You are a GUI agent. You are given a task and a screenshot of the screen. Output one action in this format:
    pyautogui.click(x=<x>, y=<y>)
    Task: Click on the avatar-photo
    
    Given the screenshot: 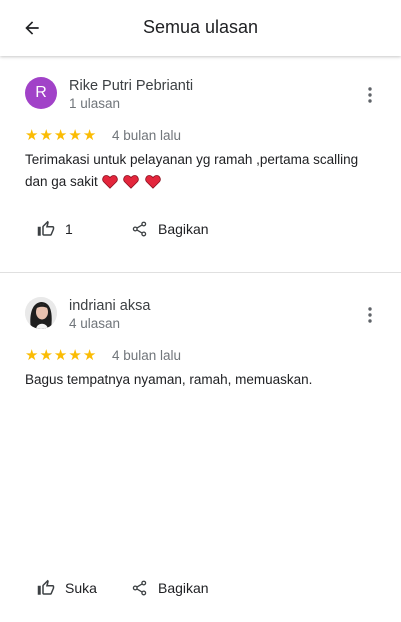 What is the action you would take?
    pyautogui.click(x=41, y=313)
    